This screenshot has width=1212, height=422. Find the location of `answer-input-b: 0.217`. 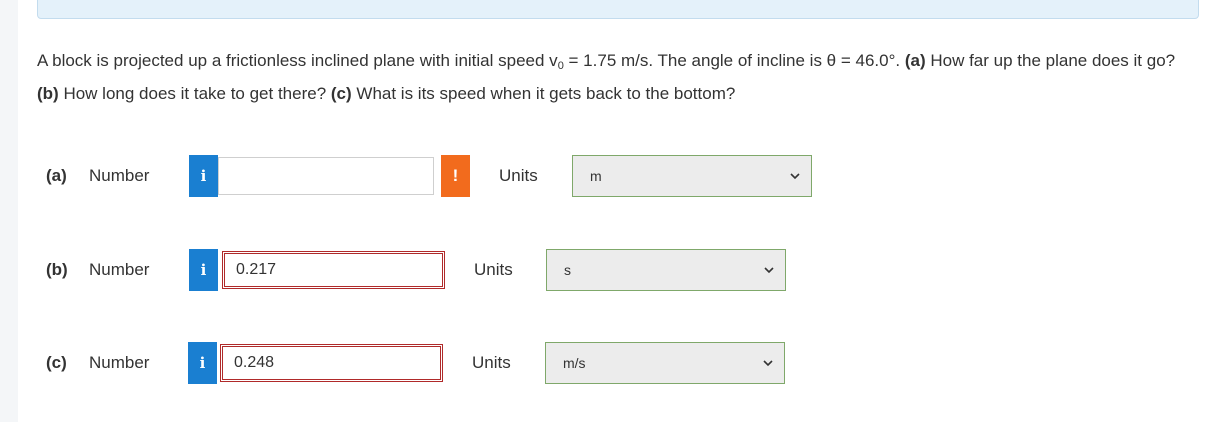

answer-input-b: 0.217 is located at coordinates (333, 270).